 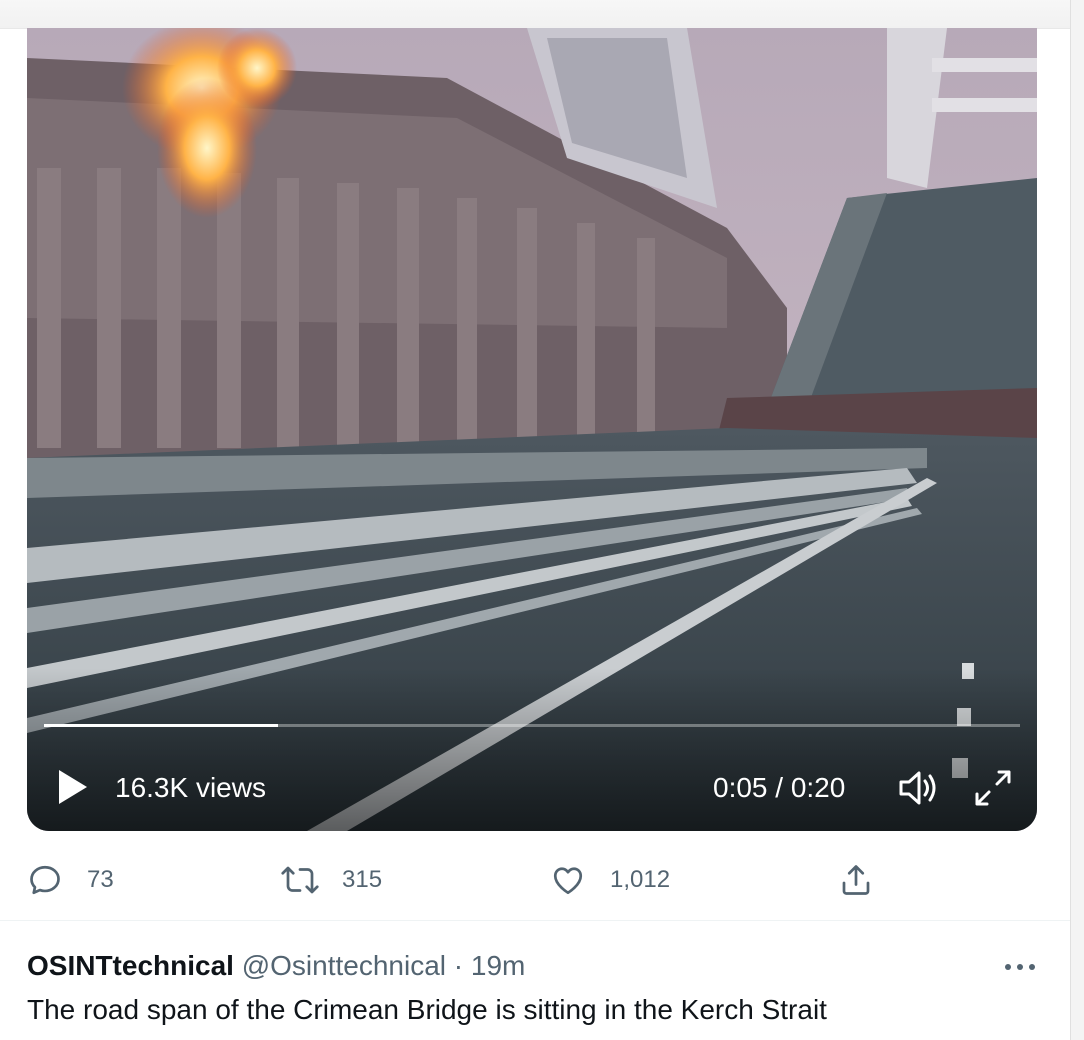 What do you see at coordinates (331, 880) in the screenshot?
I see `retweet-button: 315` at bounding box center [331, 880].